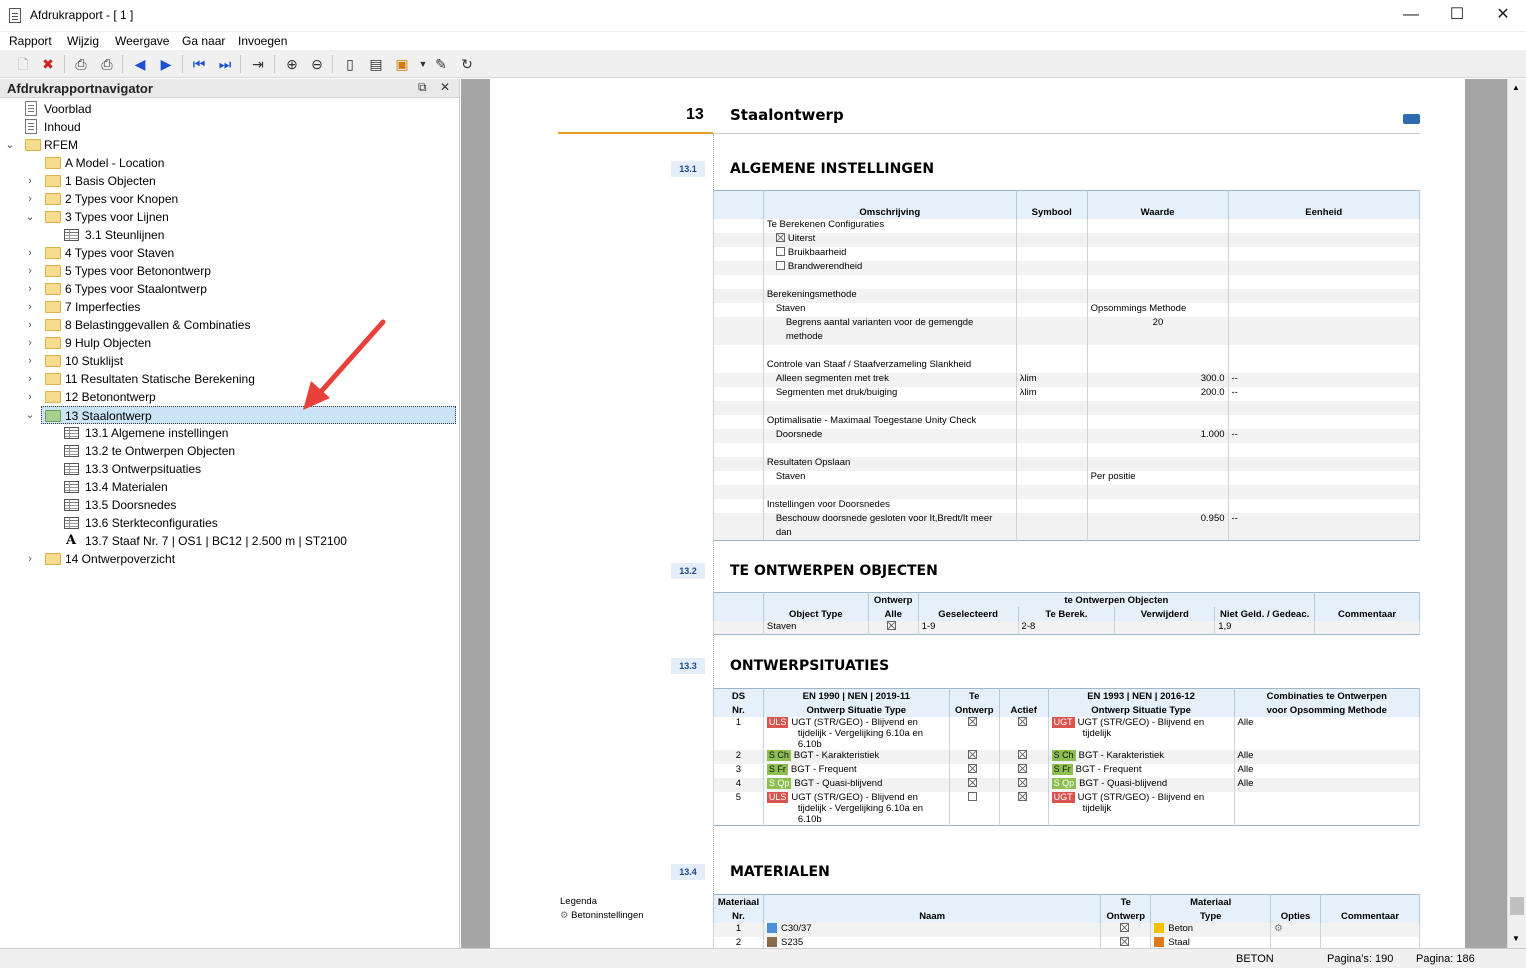  Describe the element at coordinates (23, 64) in the screenshot. I see `new-report-icon: 🗋` at that location.